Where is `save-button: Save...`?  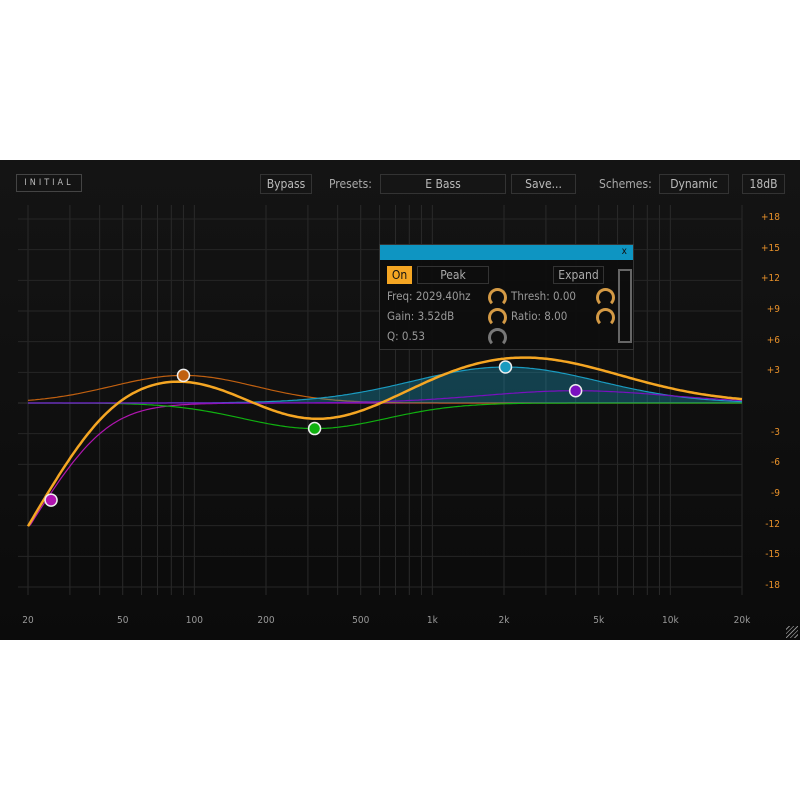
save-button: Save... is located at coordinates (543, 184).